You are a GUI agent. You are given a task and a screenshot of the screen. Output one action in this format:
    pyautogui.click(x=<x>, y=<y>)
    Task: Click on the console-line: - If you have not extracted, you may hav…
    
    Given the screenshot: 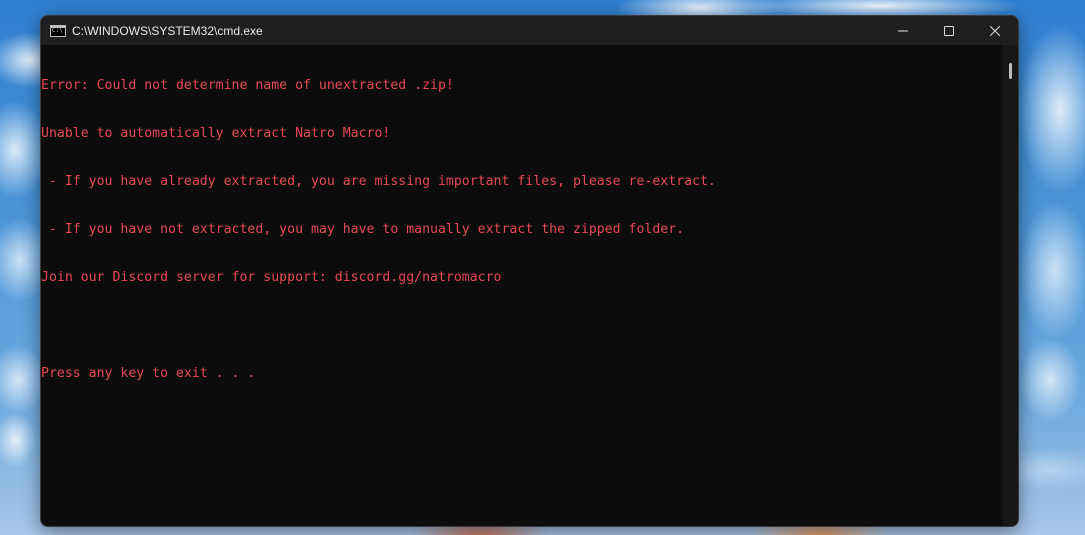 What is the action you would take?
    pyautogui.click(x=363, y=229)
    